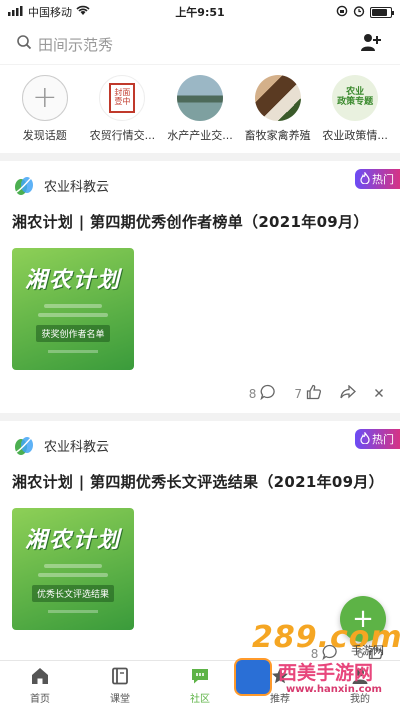 The width and height of the screenshot is (400, 710). I want to click on comment-icon, so click(268, 393).